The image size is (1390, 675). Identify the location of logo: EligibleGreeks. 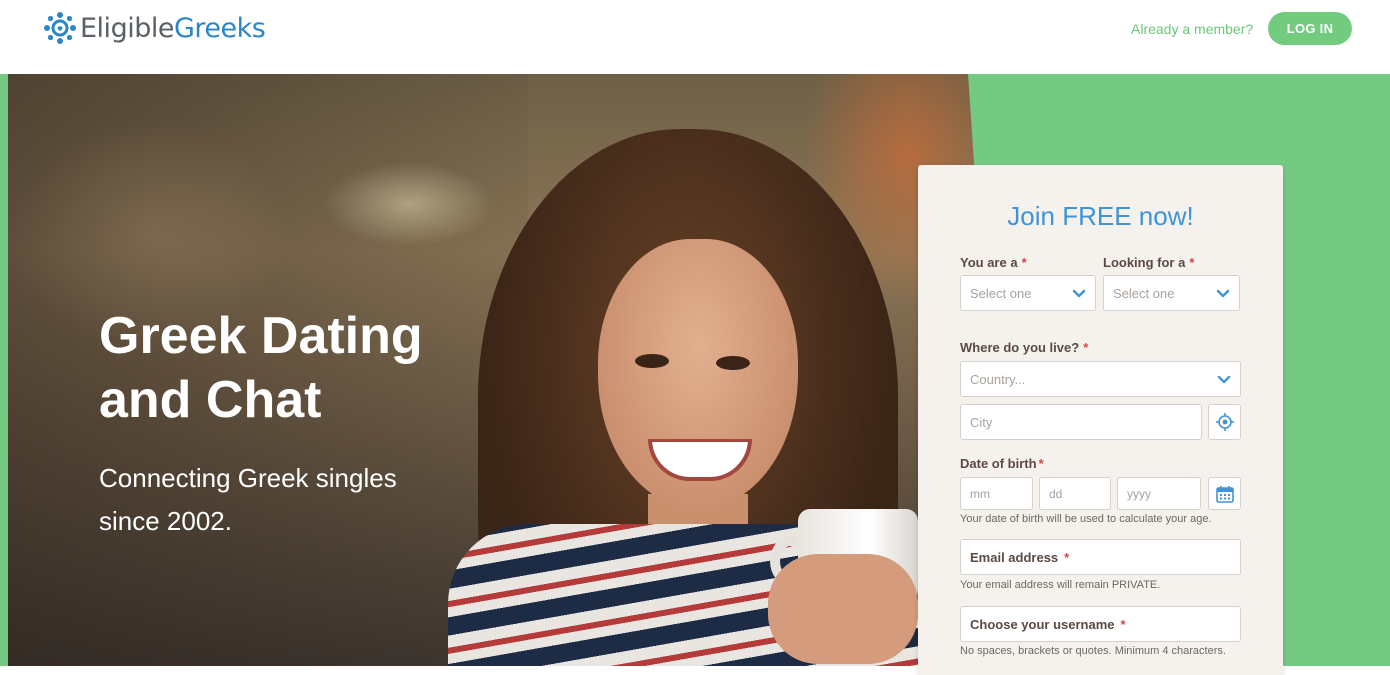
(154, 28).